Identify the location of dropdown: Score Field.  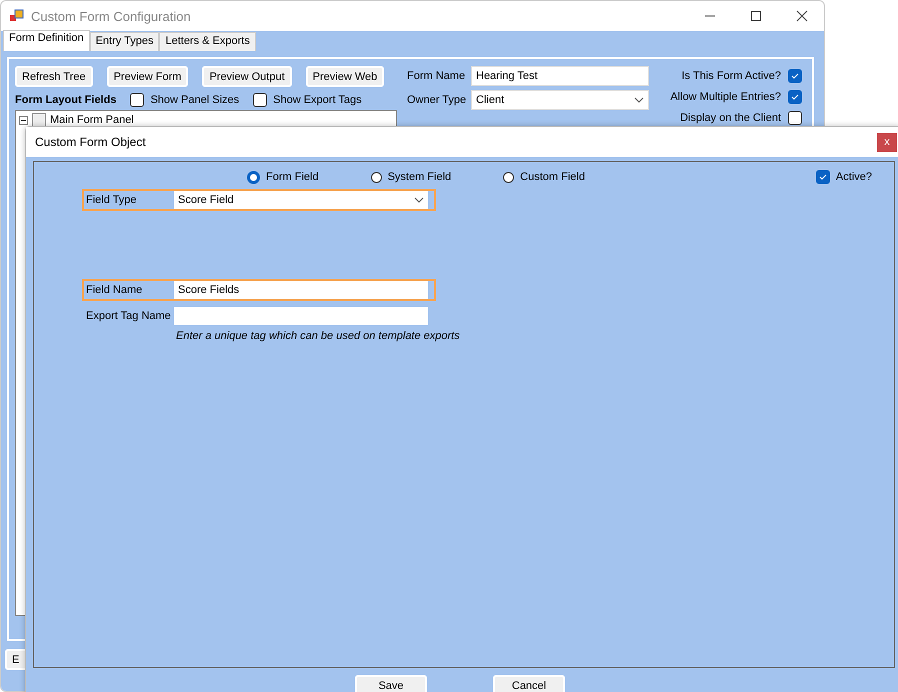
(301, 200).